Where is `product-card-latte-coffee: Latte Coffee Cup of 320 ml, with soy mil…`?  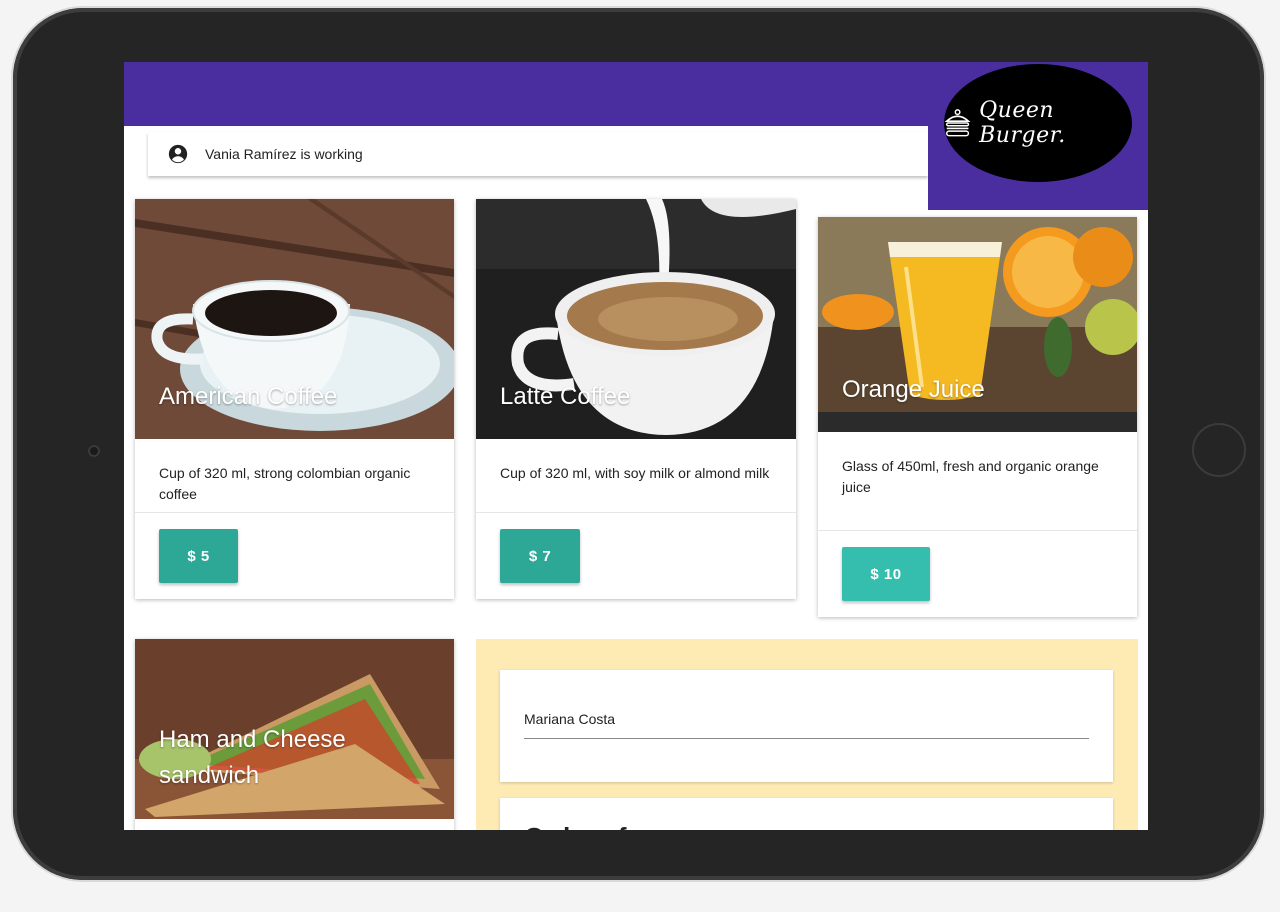 product-card-latte-coffee: Latte Coffee Cup of 320 ml, with soy mil… is located at coordinates (636, 399).